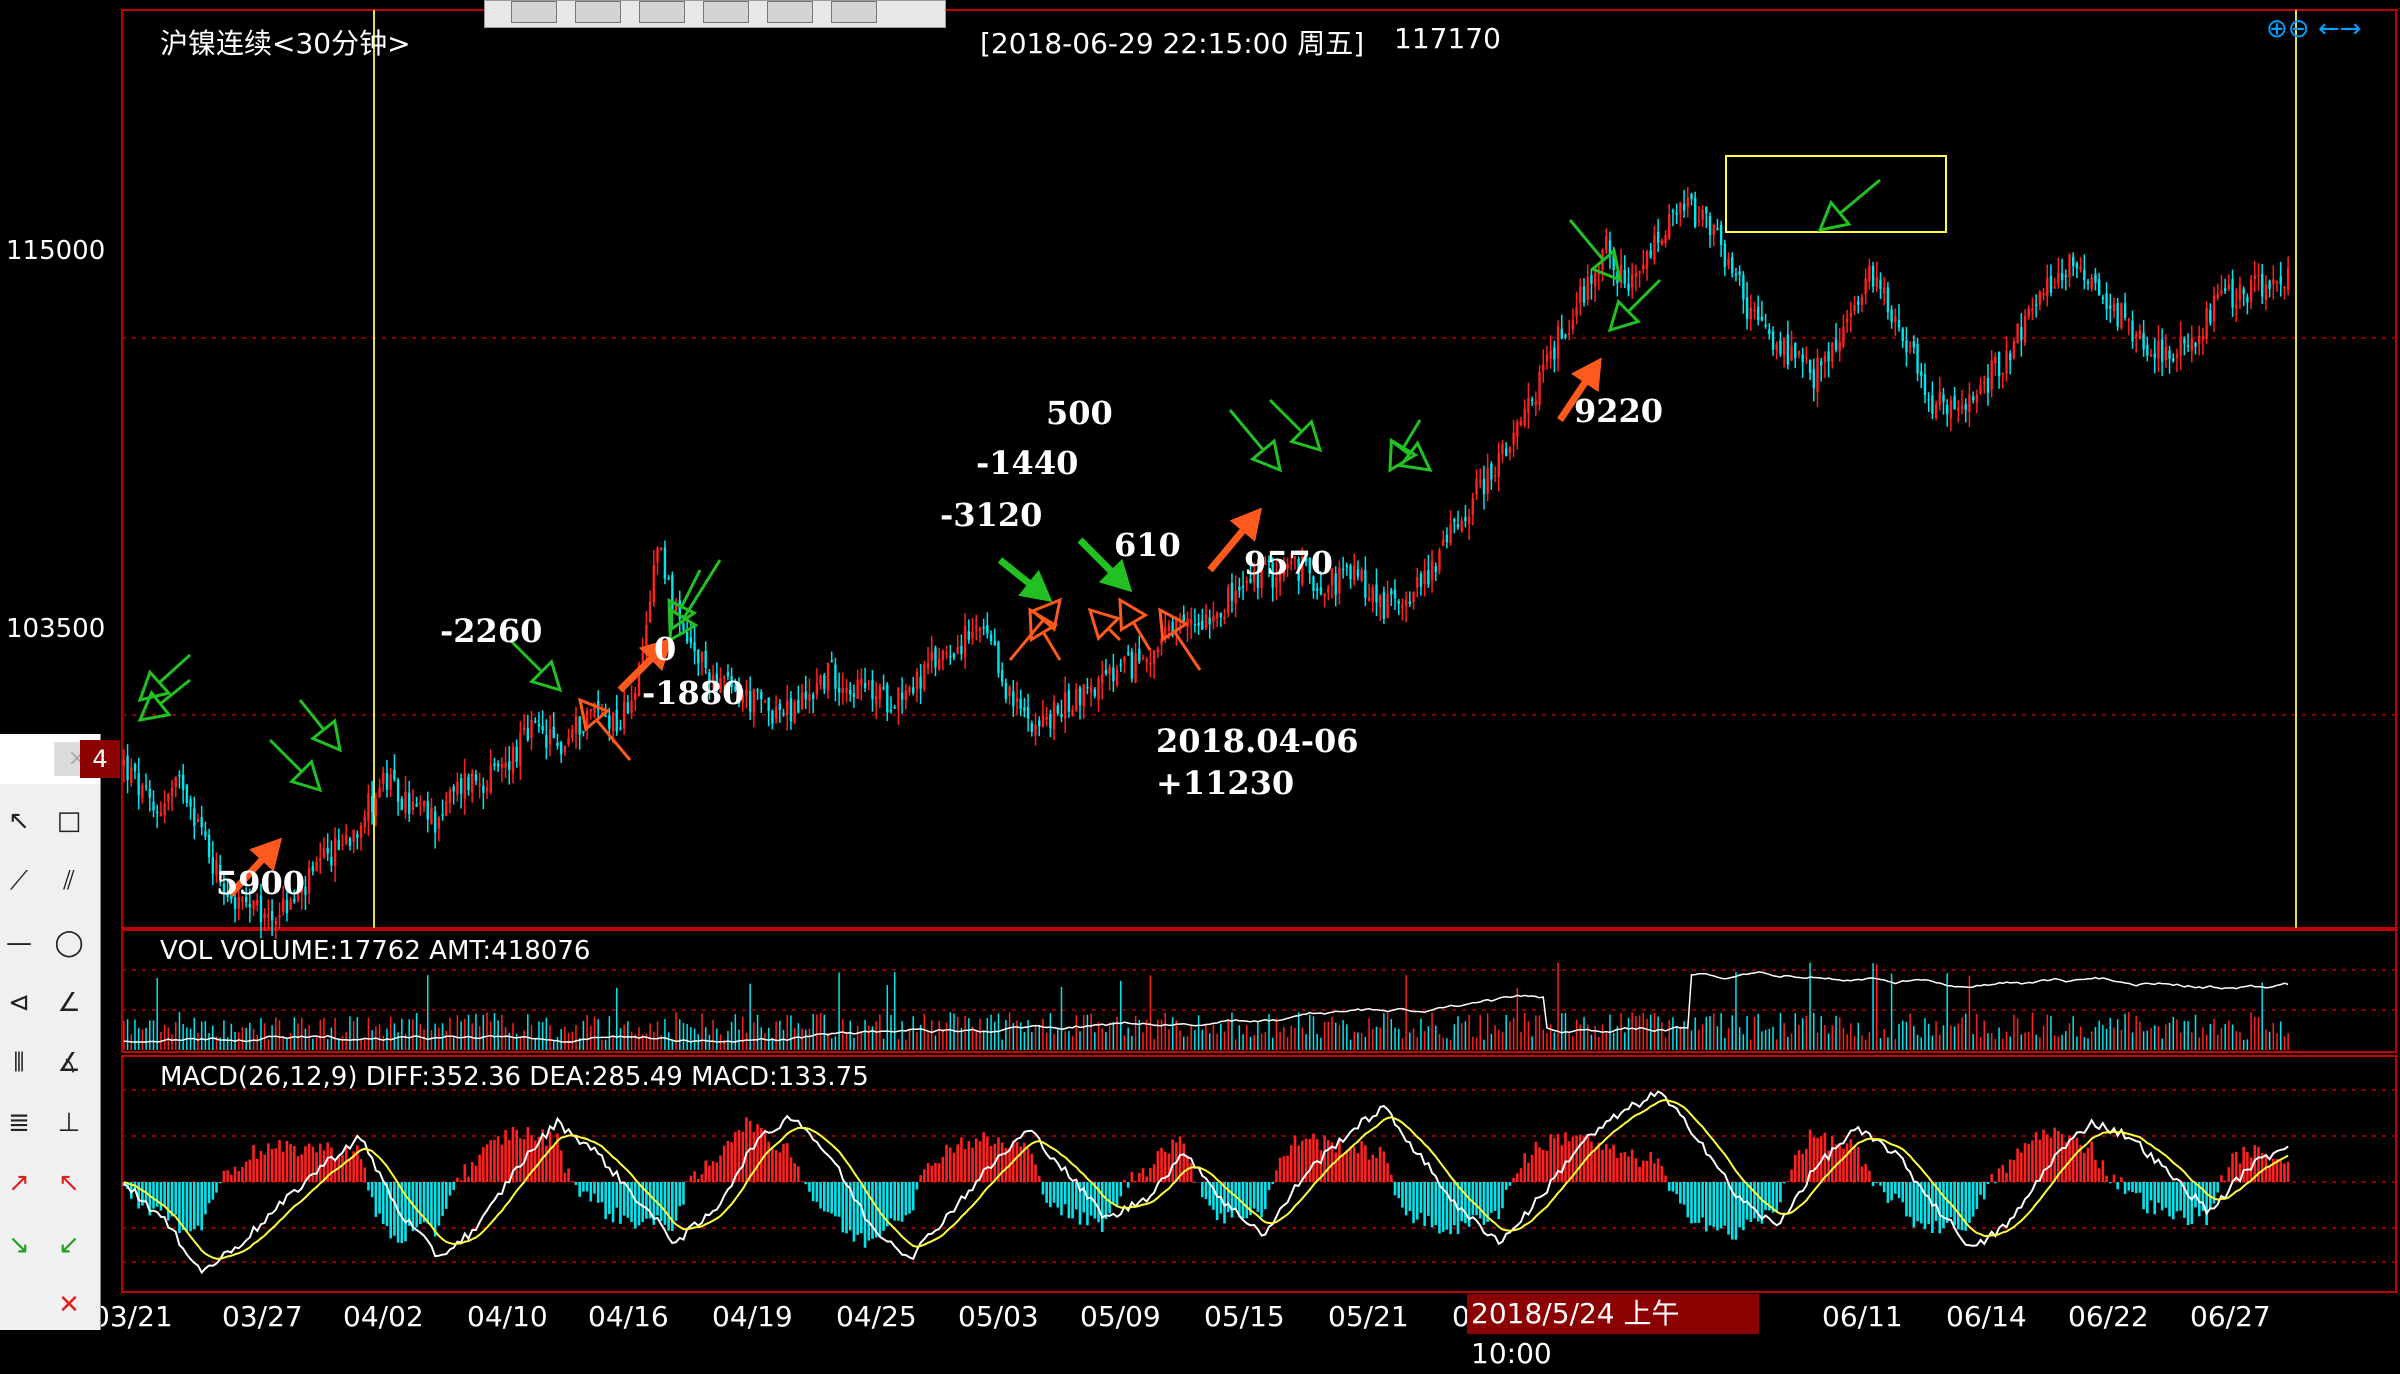 The image size is (2400, 1374). Describe the element at coordinates (69, 881) in the screenshot. I see `parallel-lines-tool-icon: ⫽` at that location.